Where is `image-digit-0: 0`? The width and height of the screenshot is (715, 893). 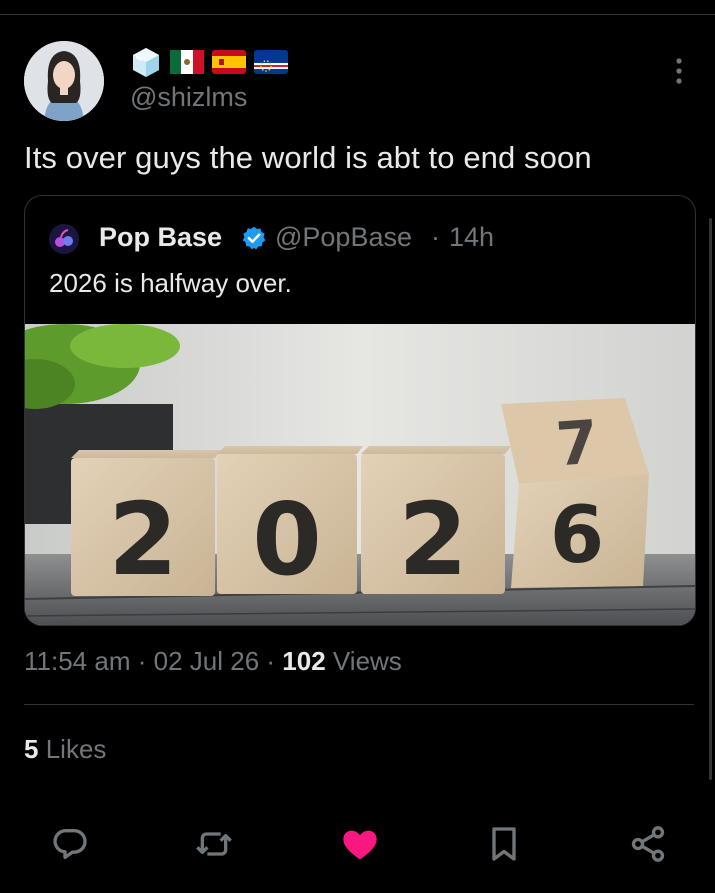 image-digit-0: 0 is located at coordinates (287, 539).